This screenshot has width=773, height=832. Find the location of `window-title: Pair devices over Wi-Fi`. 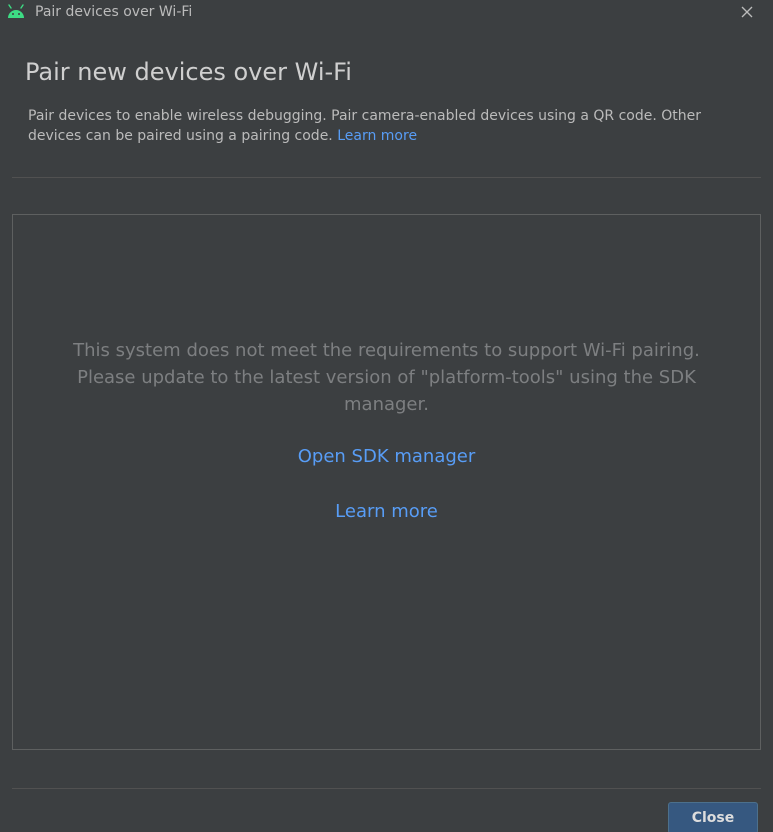

window-title: Pair devices over Wi-Fi is located at coordinates (114, 12).